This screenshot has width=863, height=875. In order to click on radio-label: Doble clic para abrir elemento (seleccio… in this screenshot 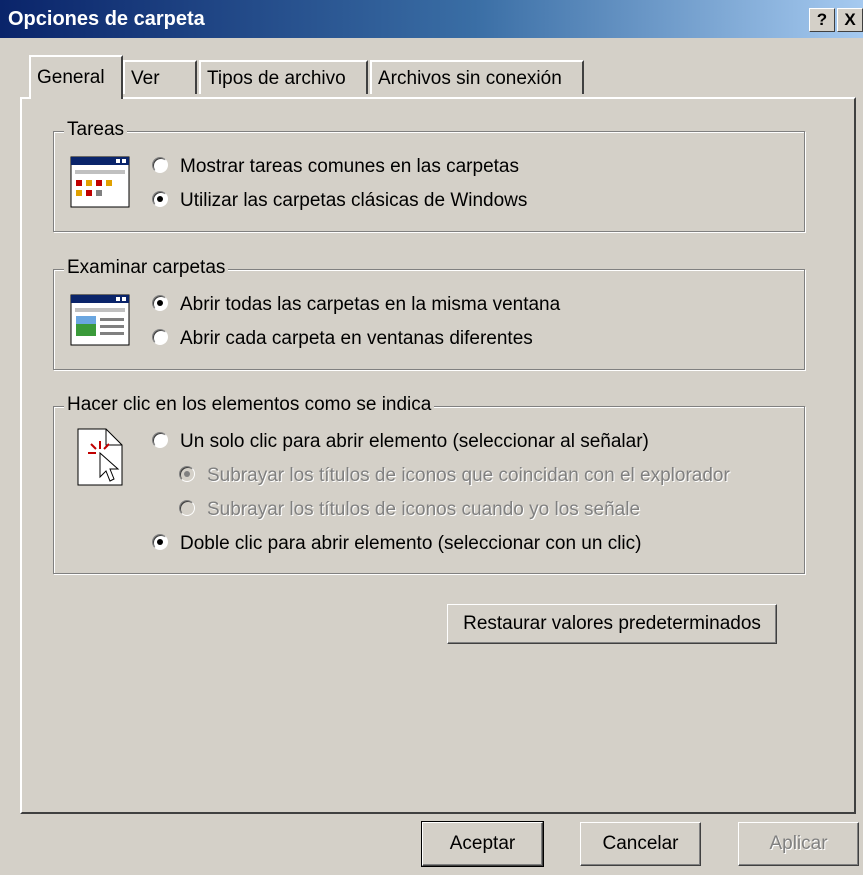, I will do `click(411, 543)`.